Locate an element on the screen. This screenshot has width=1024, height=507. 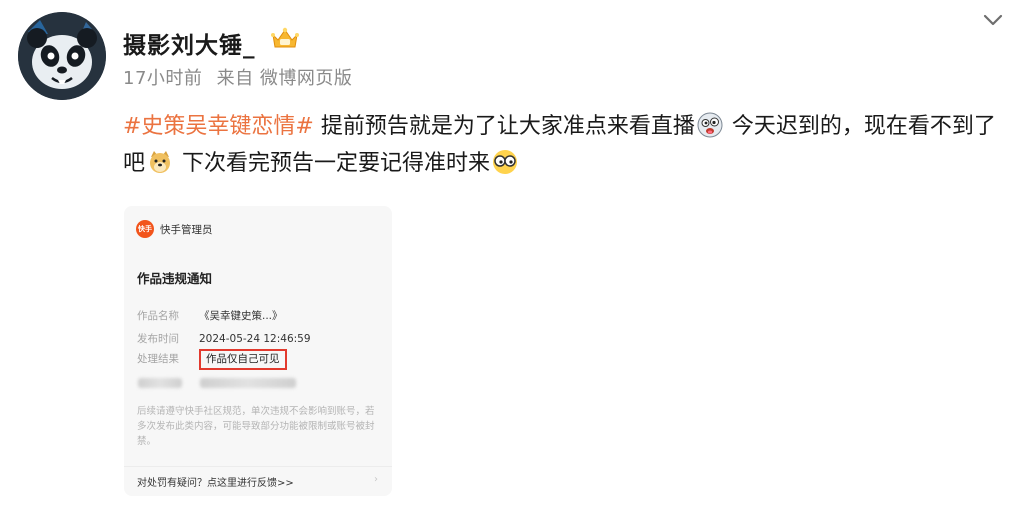
row-value: 2024-05-24 12:46:59 is located at coordinates (255, 339).